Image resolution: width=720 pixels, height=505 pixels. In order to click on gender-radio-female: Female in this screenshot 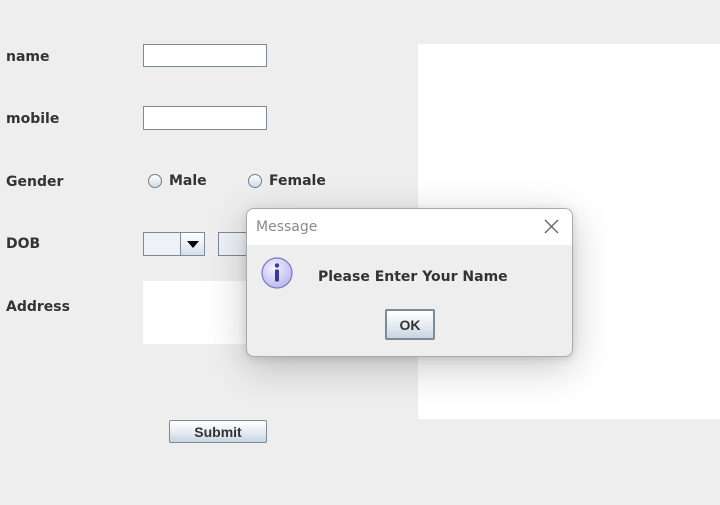, I will do `click(287, 181)`.